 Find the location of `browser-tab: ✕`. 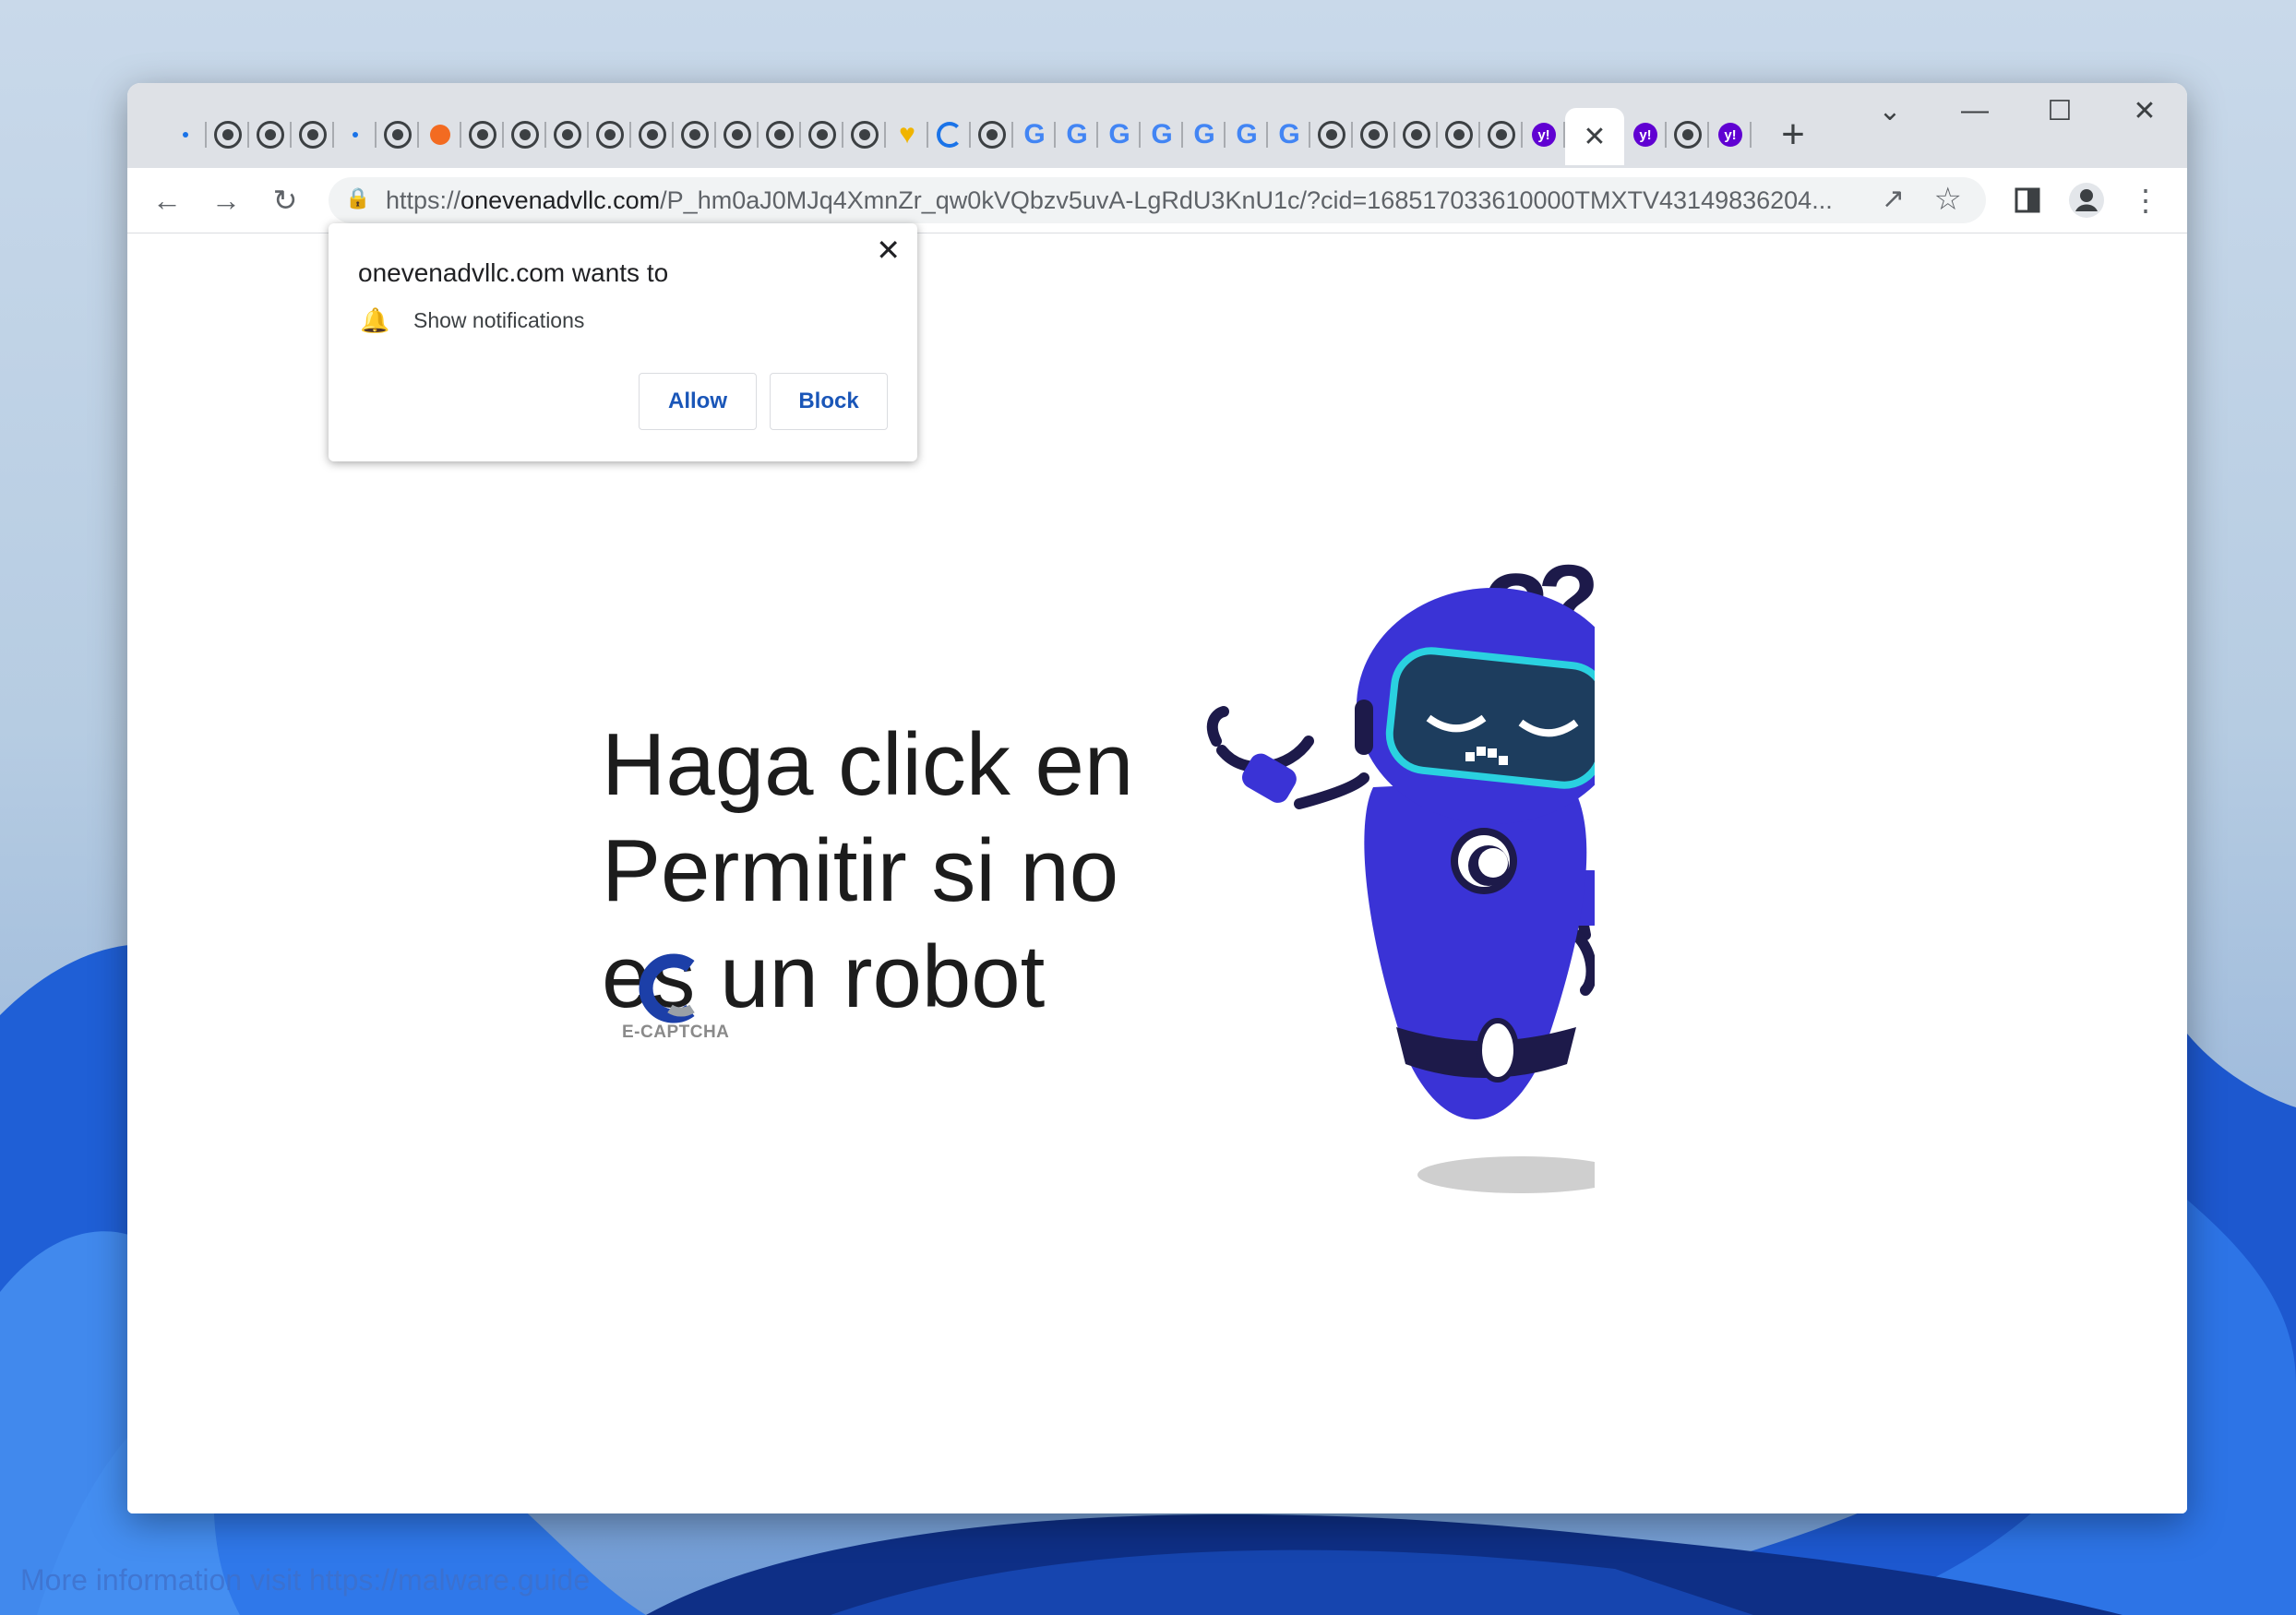

browser-tab: ✕ is located at coordinates (1594, 136).